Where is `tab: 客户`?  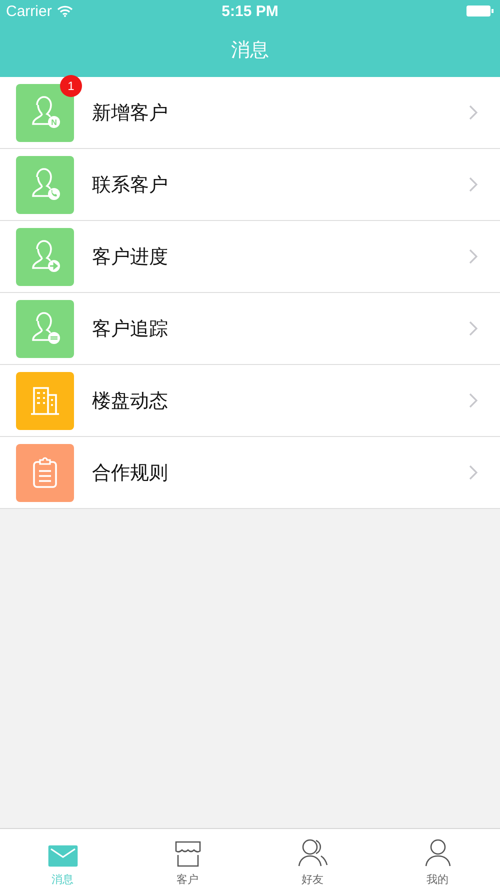 tab: 客户 is located at coordinates (187, 859).